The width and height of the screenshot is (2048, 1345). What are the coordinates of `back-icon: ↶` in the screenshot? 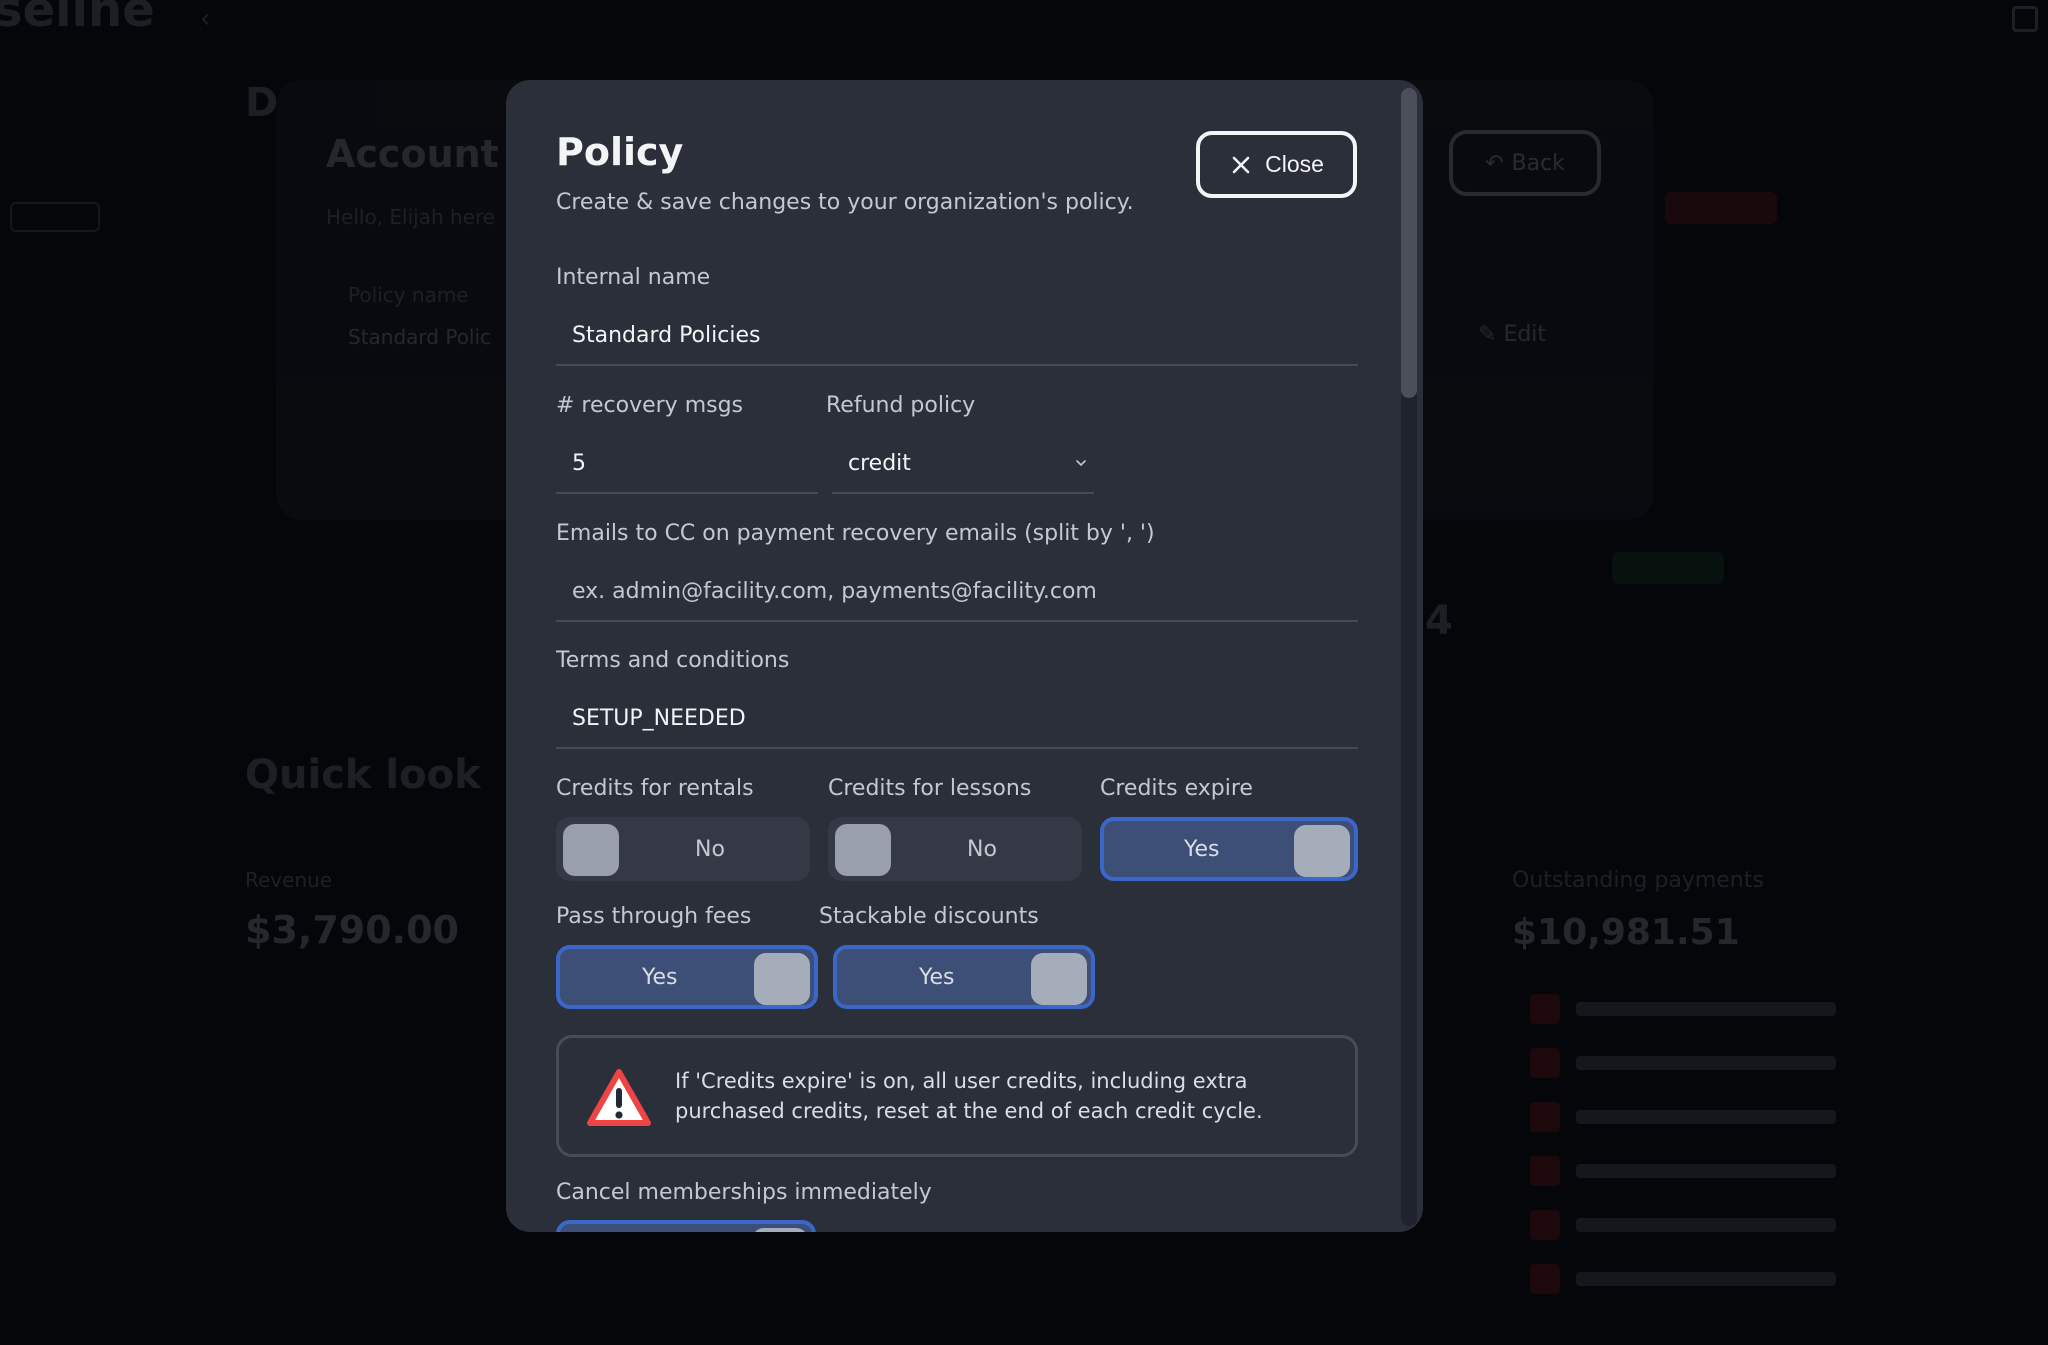 It's located at (1494, 163).